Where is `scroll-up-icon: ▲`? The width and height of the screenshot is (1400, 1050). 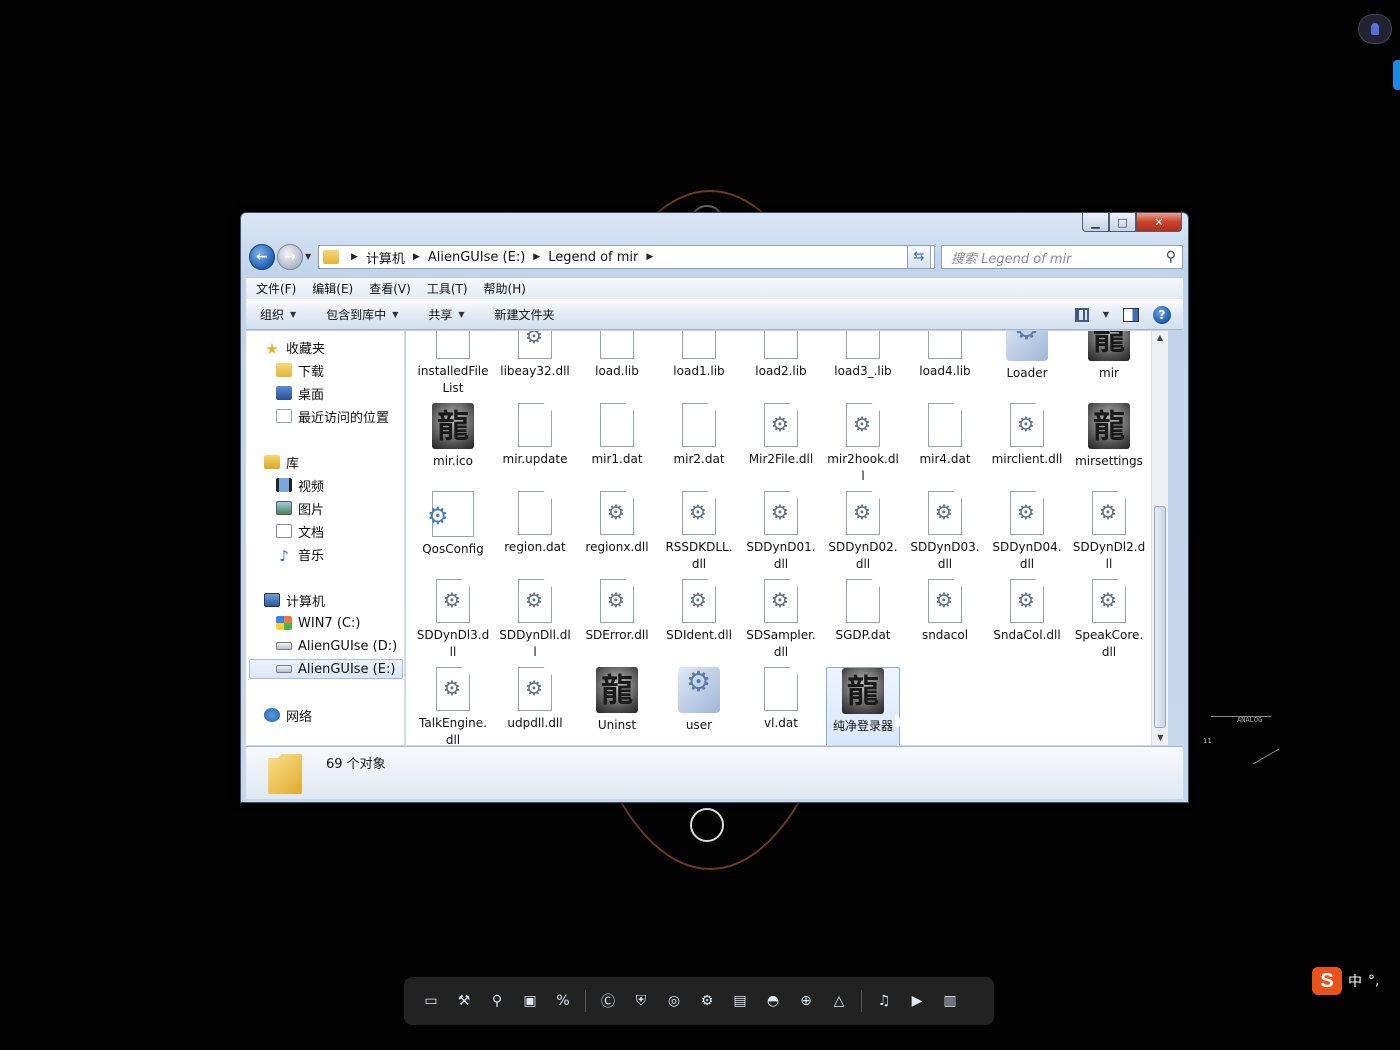 scroll-up-icon: ▲ is located at coordinates (1160, 338).